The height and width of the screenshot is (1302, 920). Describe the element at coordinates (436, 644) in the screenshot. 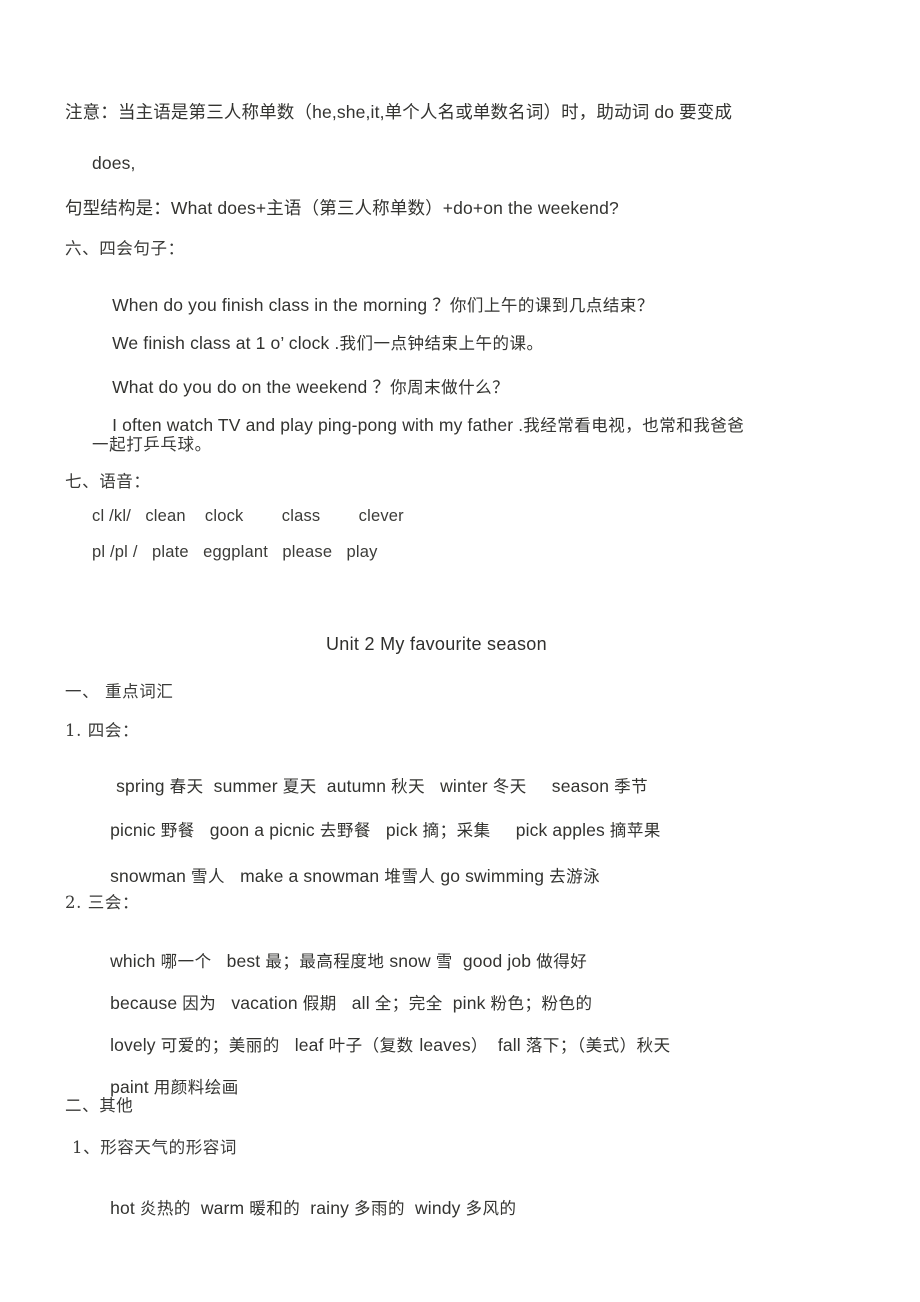

I see `unit-title: Unit 2 My favourite season` at that location.